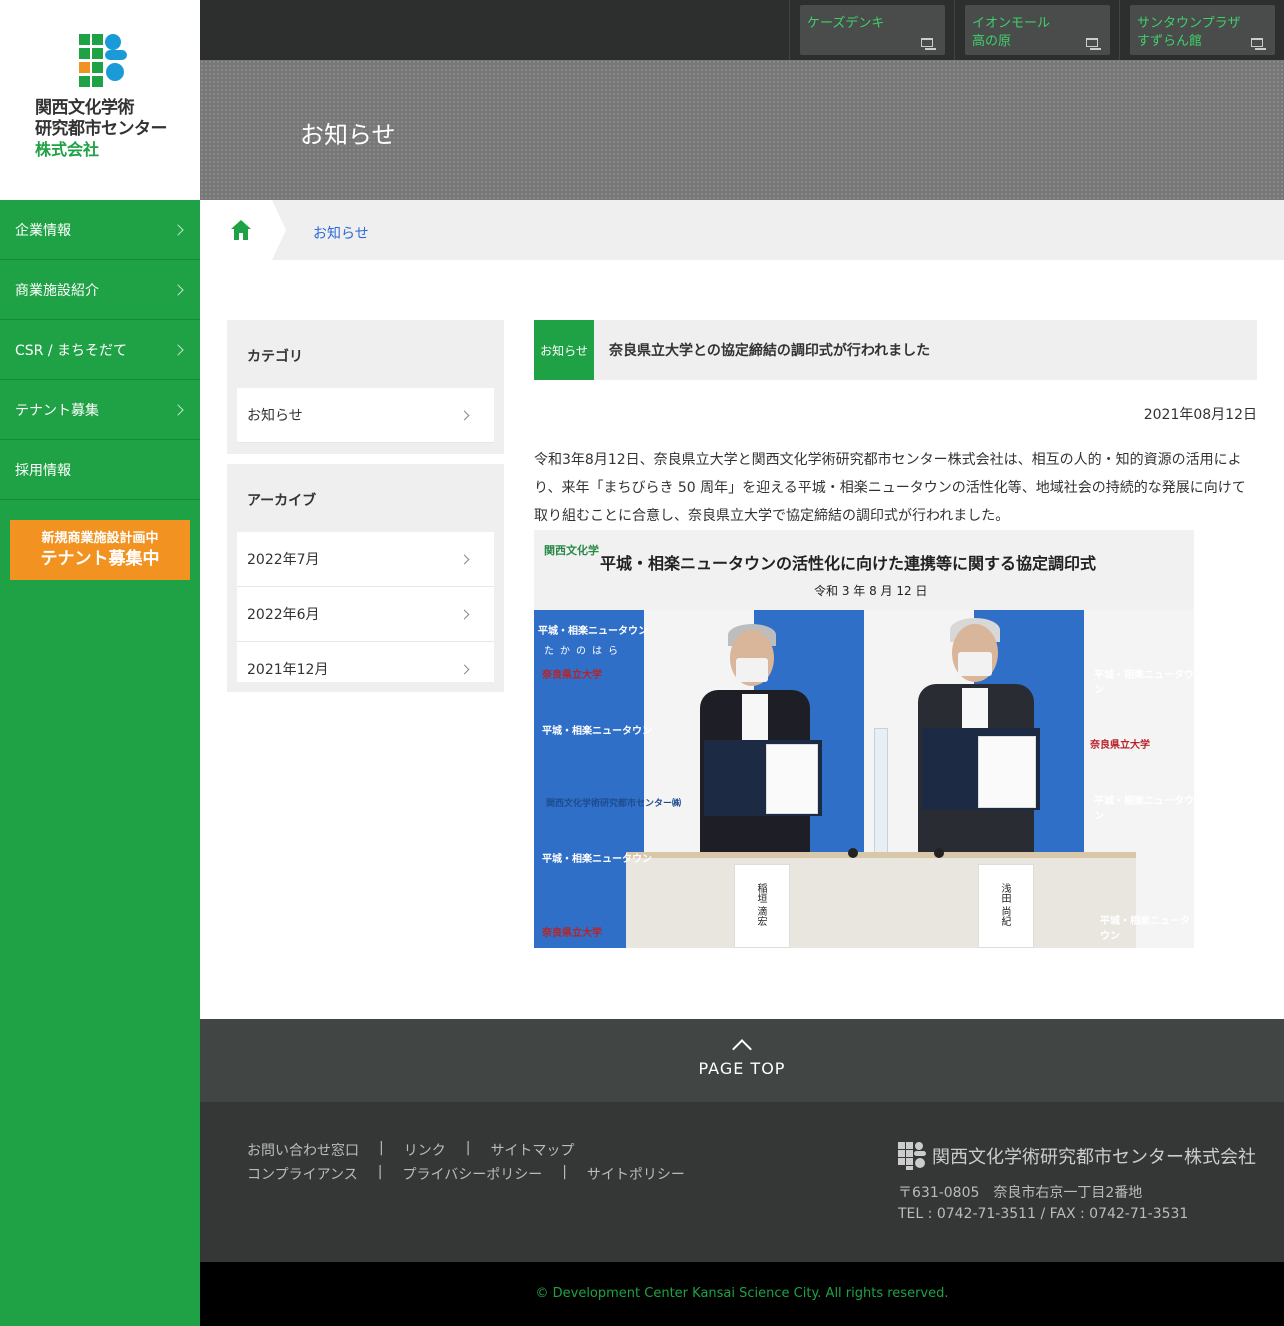 Image resolution: width=1284 pixels, height=1326 pixels. I want to click on sidebar-item-label: 商業施設紹介, so click(57, 290).